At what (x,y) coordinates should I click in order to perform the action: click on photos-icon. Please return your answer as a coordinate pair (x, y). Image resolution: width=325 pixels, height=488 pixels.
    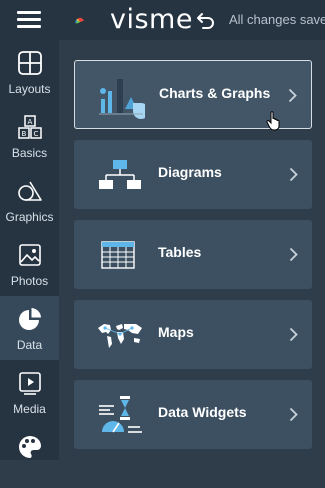
    Looking at the image, I should click on (29, 255).